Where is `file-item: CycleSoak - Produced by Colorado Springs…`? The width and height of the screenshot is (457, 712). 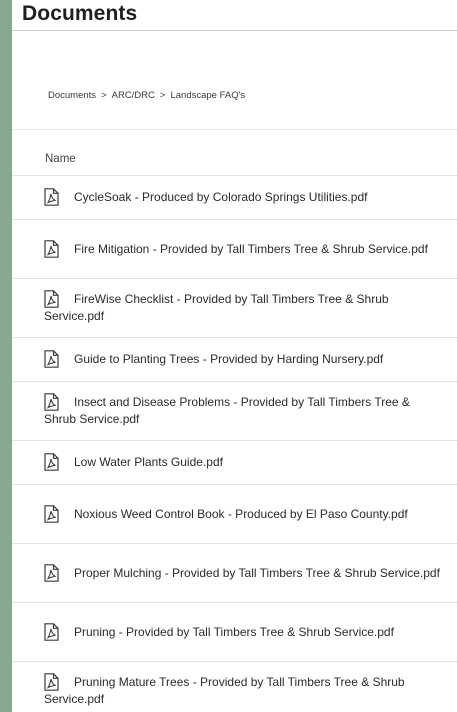 file-item: CycleSoak - Produced by Colorado Springs… is located at coordinates (234, 197).